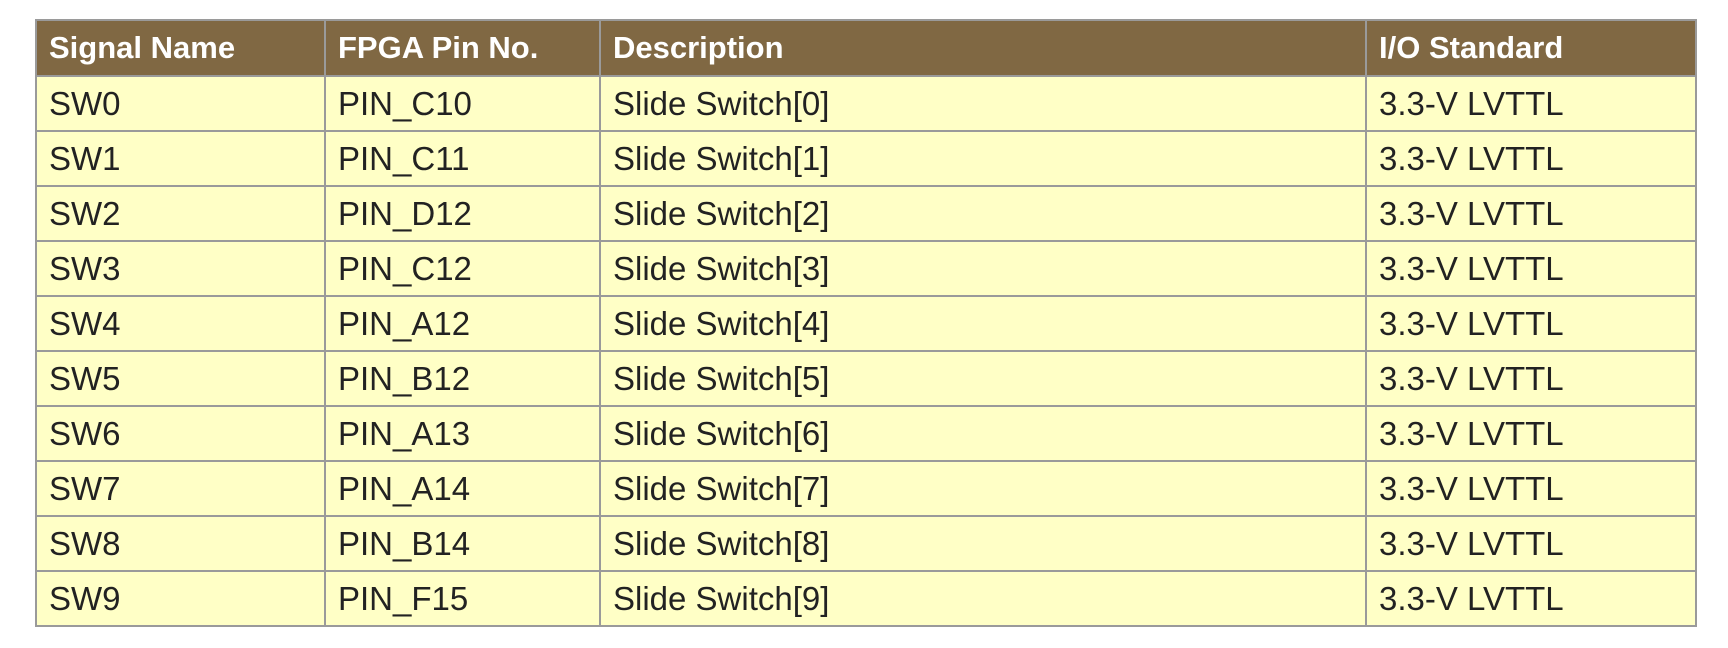  Describe the element at coordinates (180, 213) in the screenshot. I see `cell-signal-name: SW2` at that location.